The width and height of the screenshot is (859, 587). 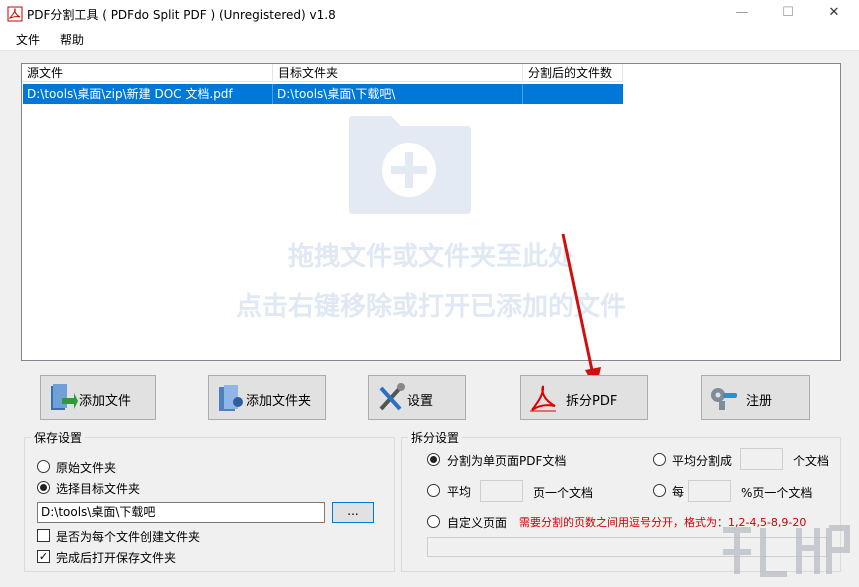 What do you see at coordinates (392, 397) in the screenshot?
I see `tools-icon` at bounding box center [392, 397].